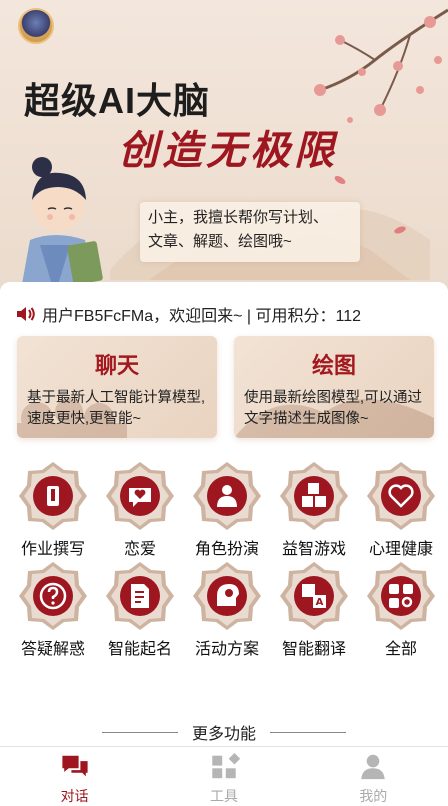  I want to click on divider-line-left, so click(139, 732).